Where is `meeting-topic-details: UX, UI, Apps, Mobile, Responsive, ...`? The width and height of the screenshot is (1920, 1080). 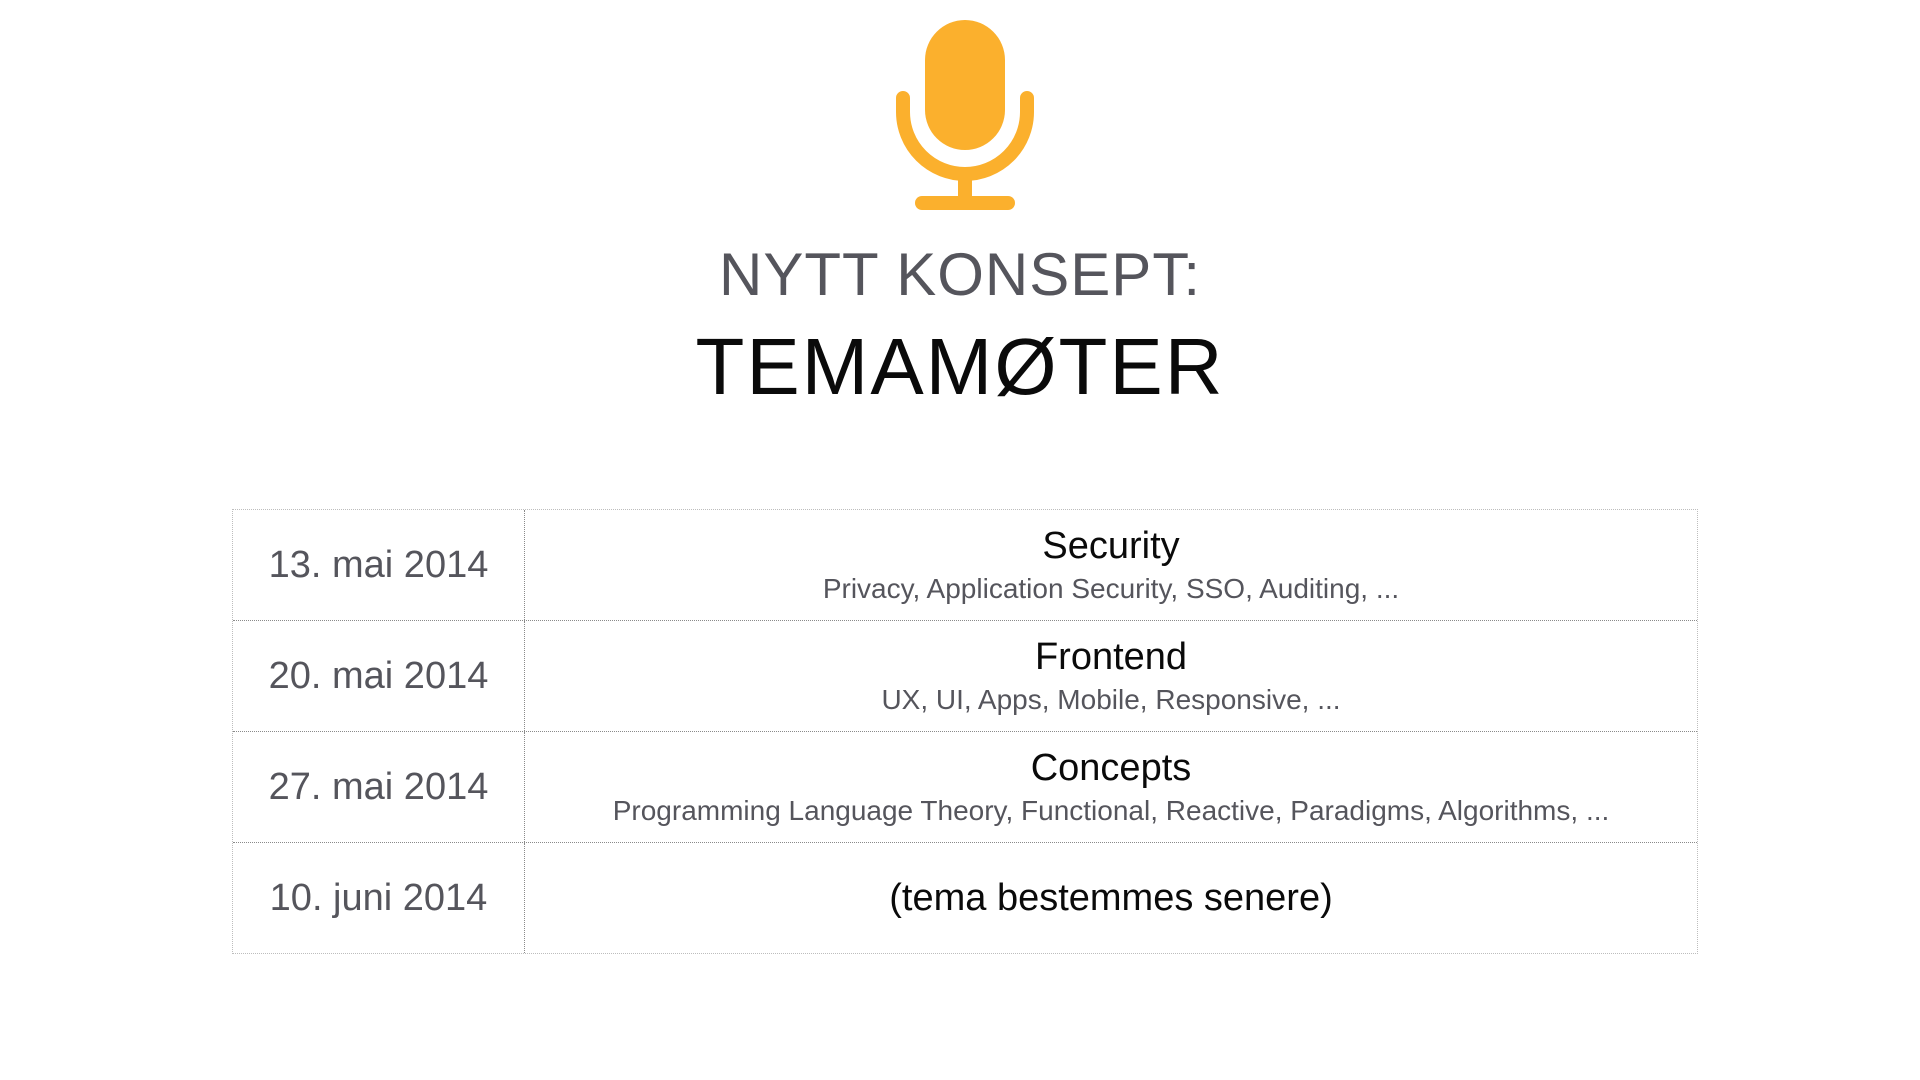
meeting-topic-details: UX, UI, Apps, Mobile, Responsive, ... is located at coordinates (1111, 699).